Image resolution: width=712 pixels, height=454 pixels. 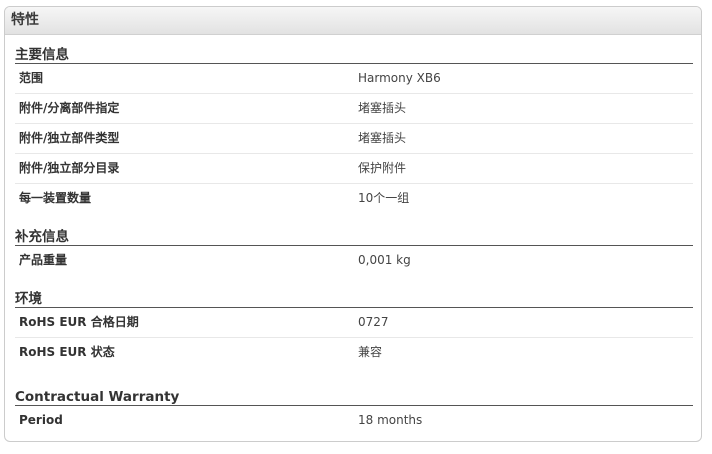 What do you see at coordinates (353, 21) in the screenshot?
I see `panel-title: 特性` at bounding box center [353, 21].